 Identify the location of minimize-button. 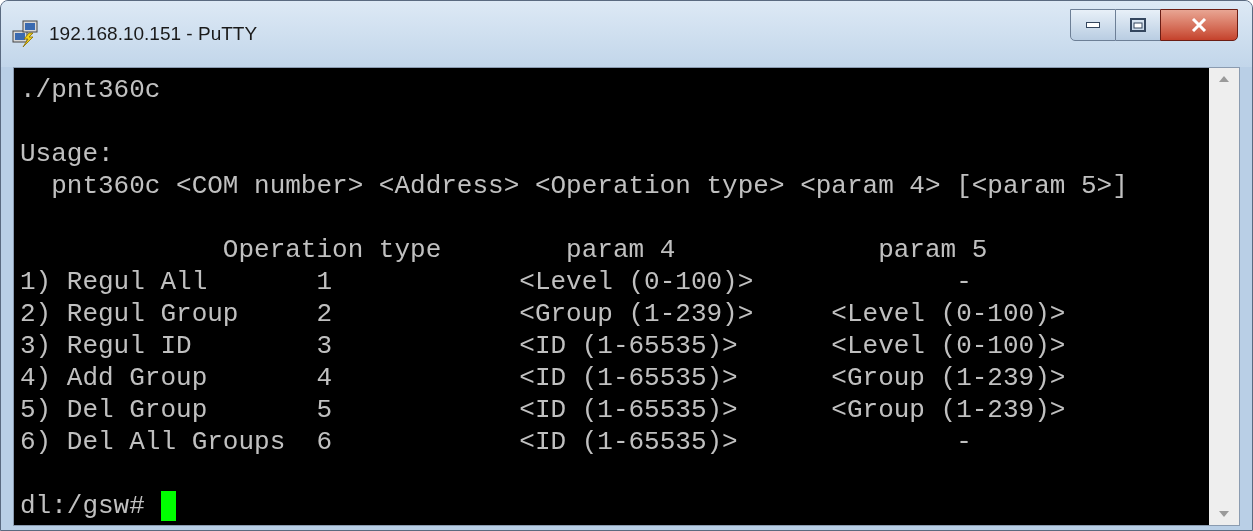
(1093, 25).